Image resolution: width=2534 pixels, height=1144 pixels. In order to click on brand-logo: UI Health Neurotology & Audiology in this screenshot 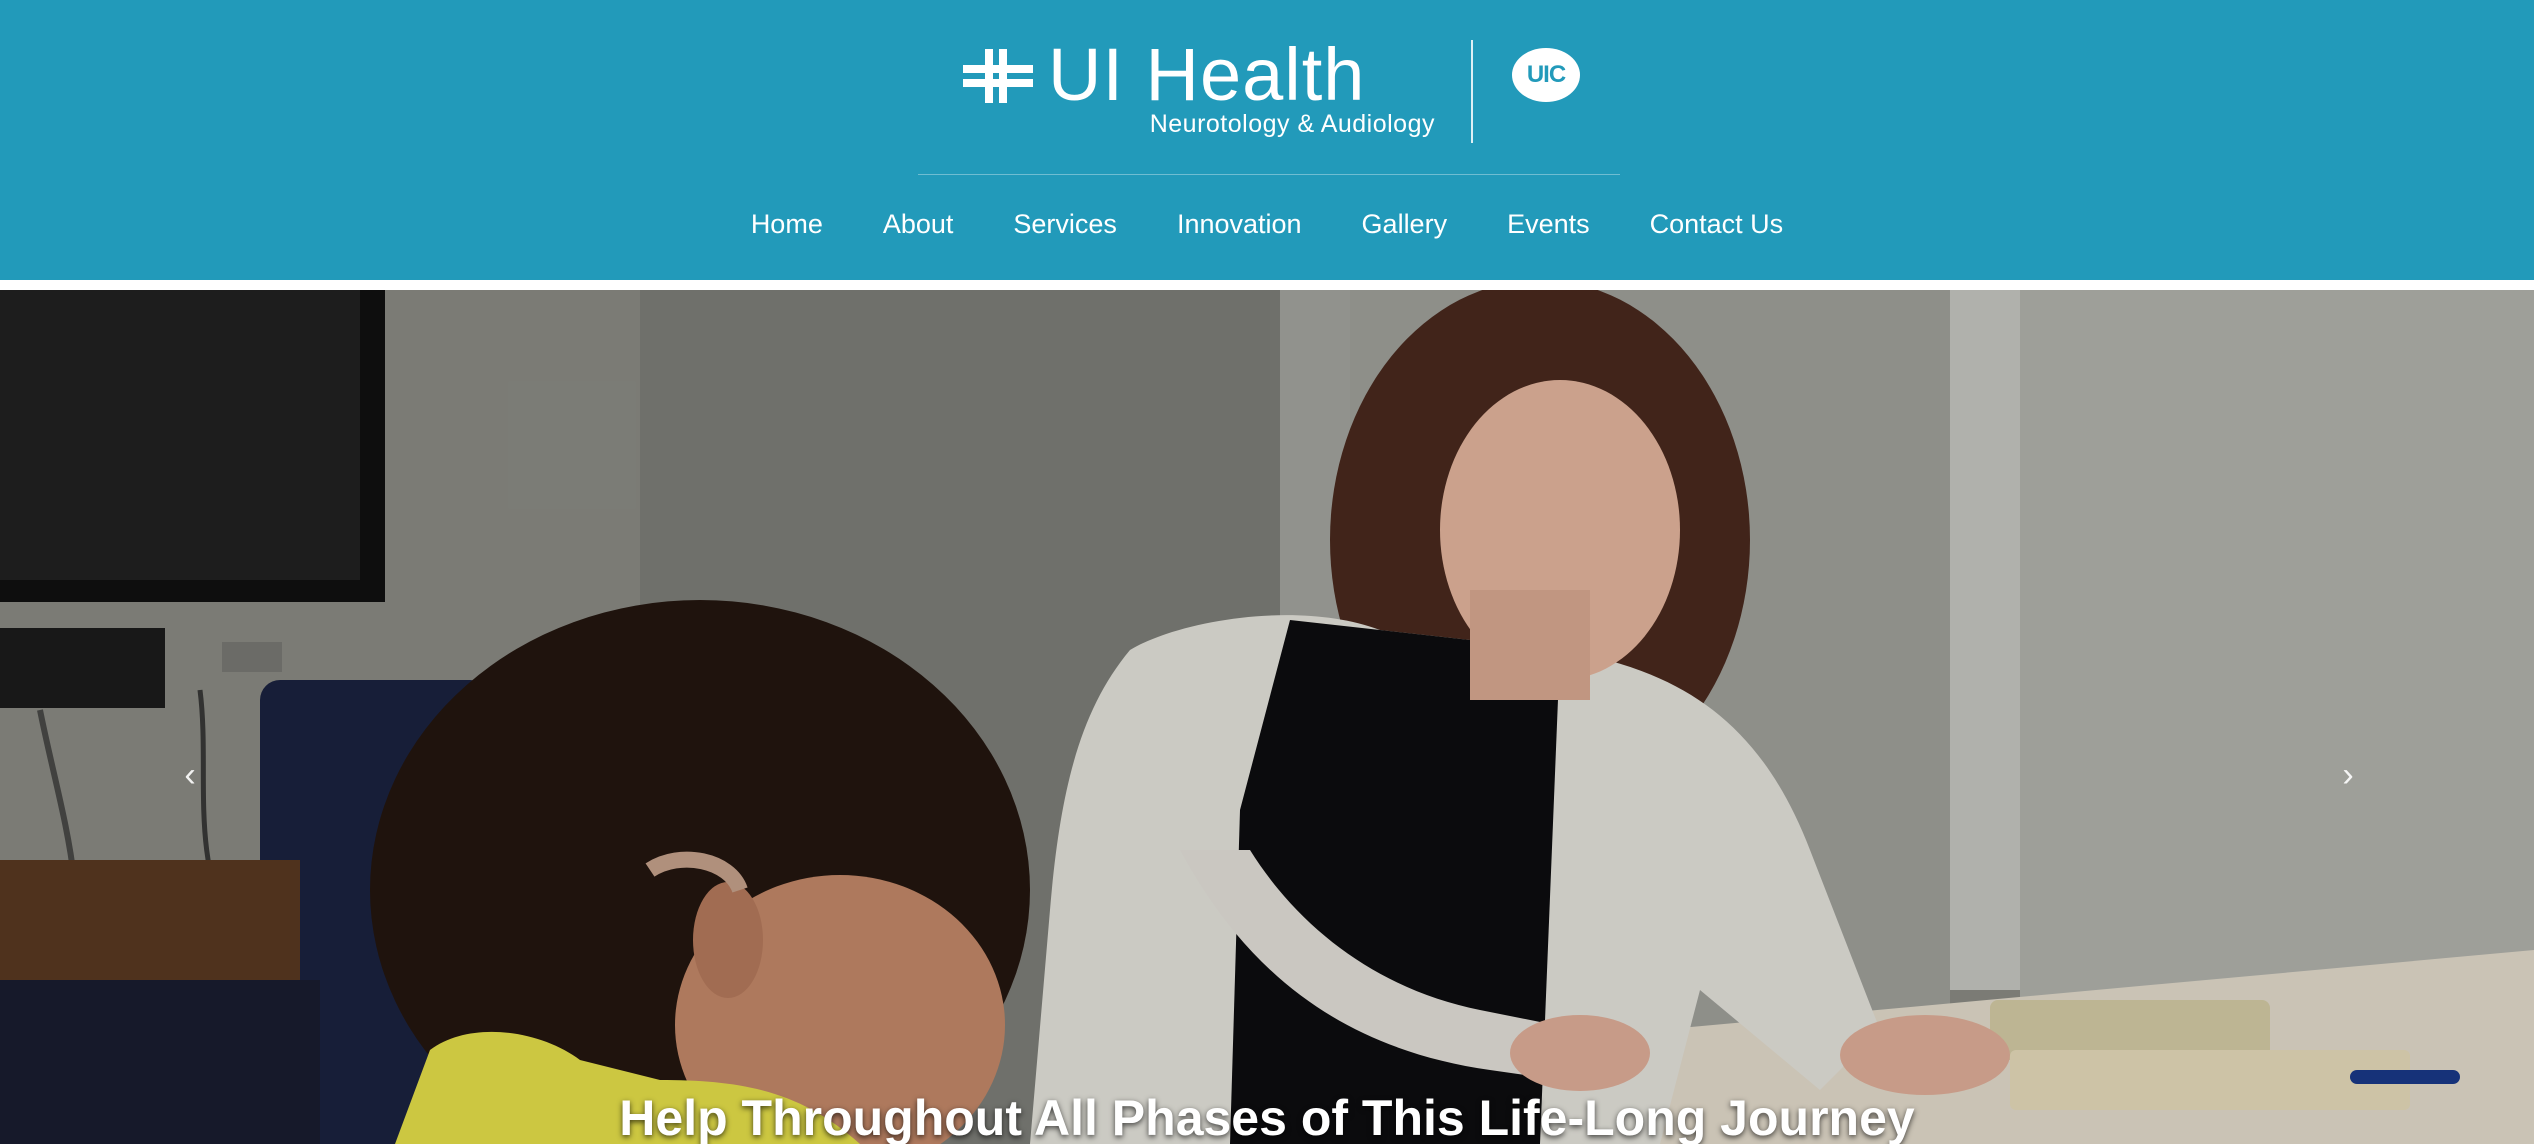, I will do `click(1267, 85)`.